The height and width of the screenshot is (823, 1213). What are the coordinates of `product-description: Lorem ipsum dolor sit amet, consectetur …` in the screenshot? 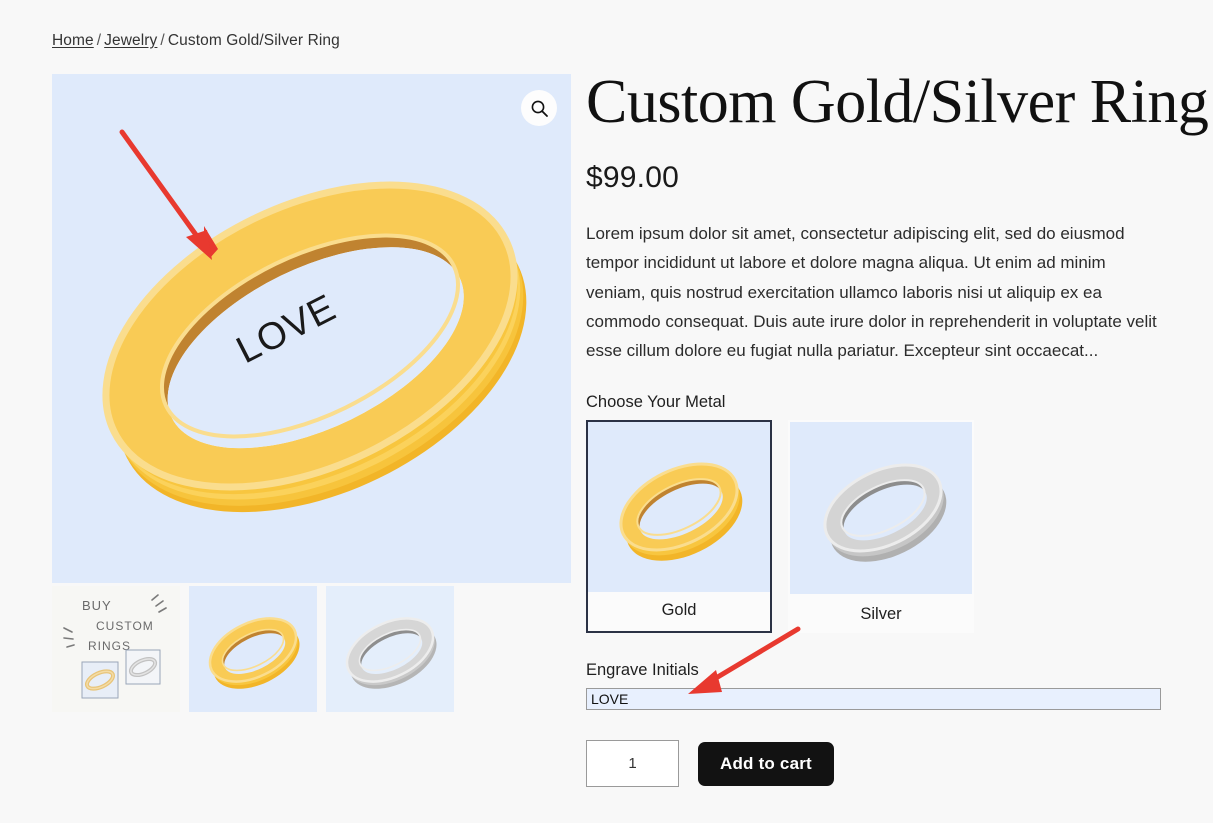 It's located at (871, 292).